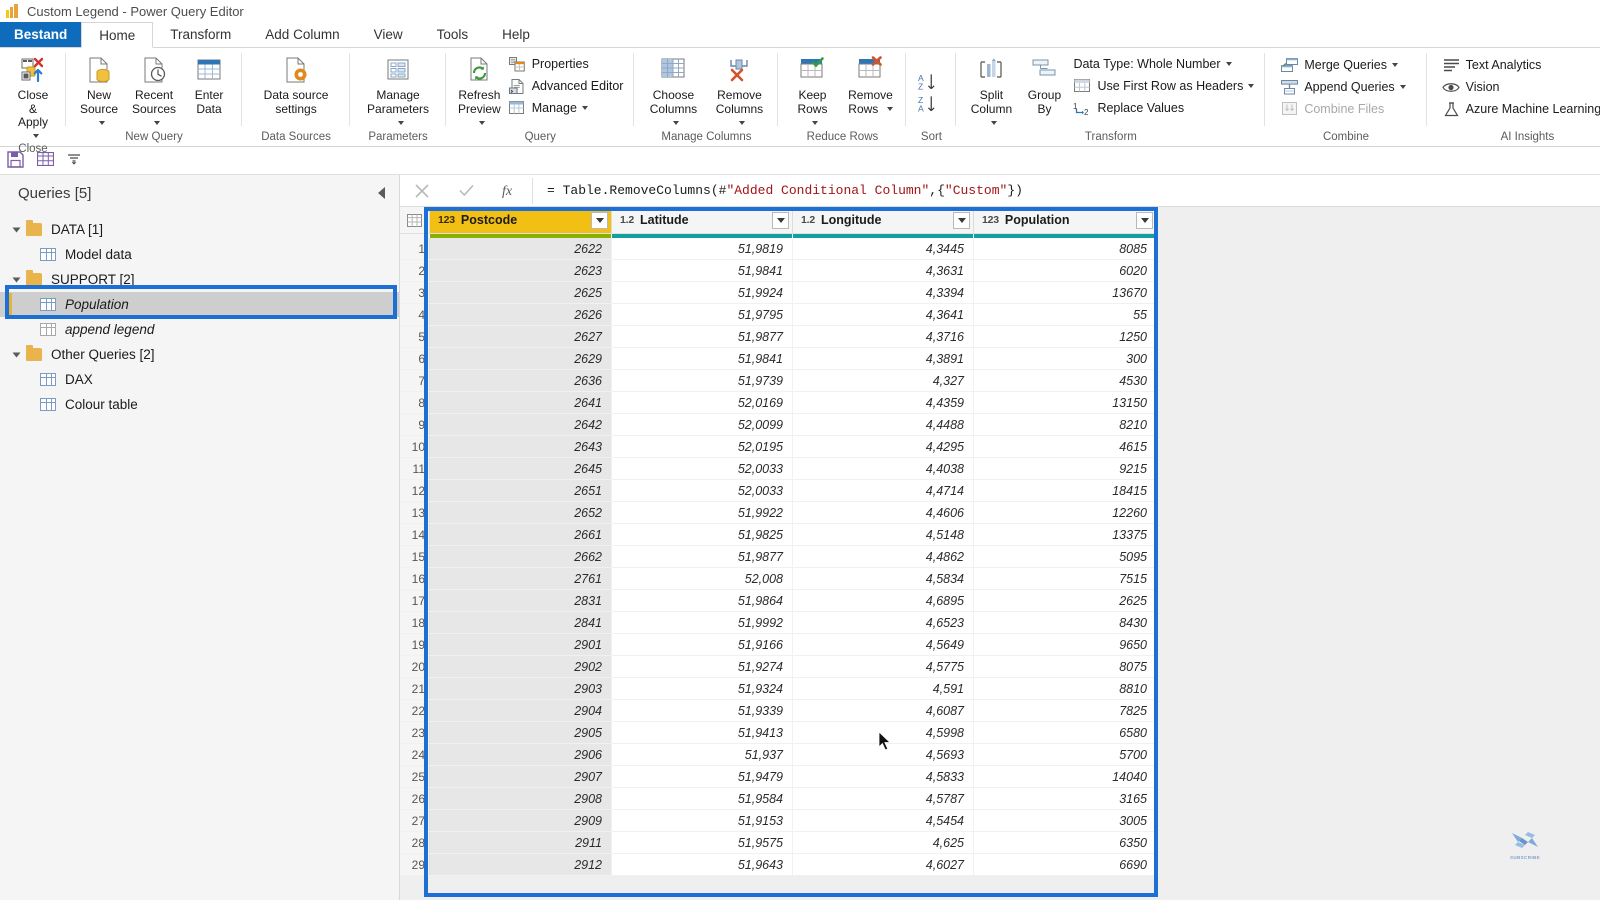 The width and height of the screenshot is (1600, 900). I want to click on table-row: 25 2907 51,9479 4,5833 14040, so click(779, 777).